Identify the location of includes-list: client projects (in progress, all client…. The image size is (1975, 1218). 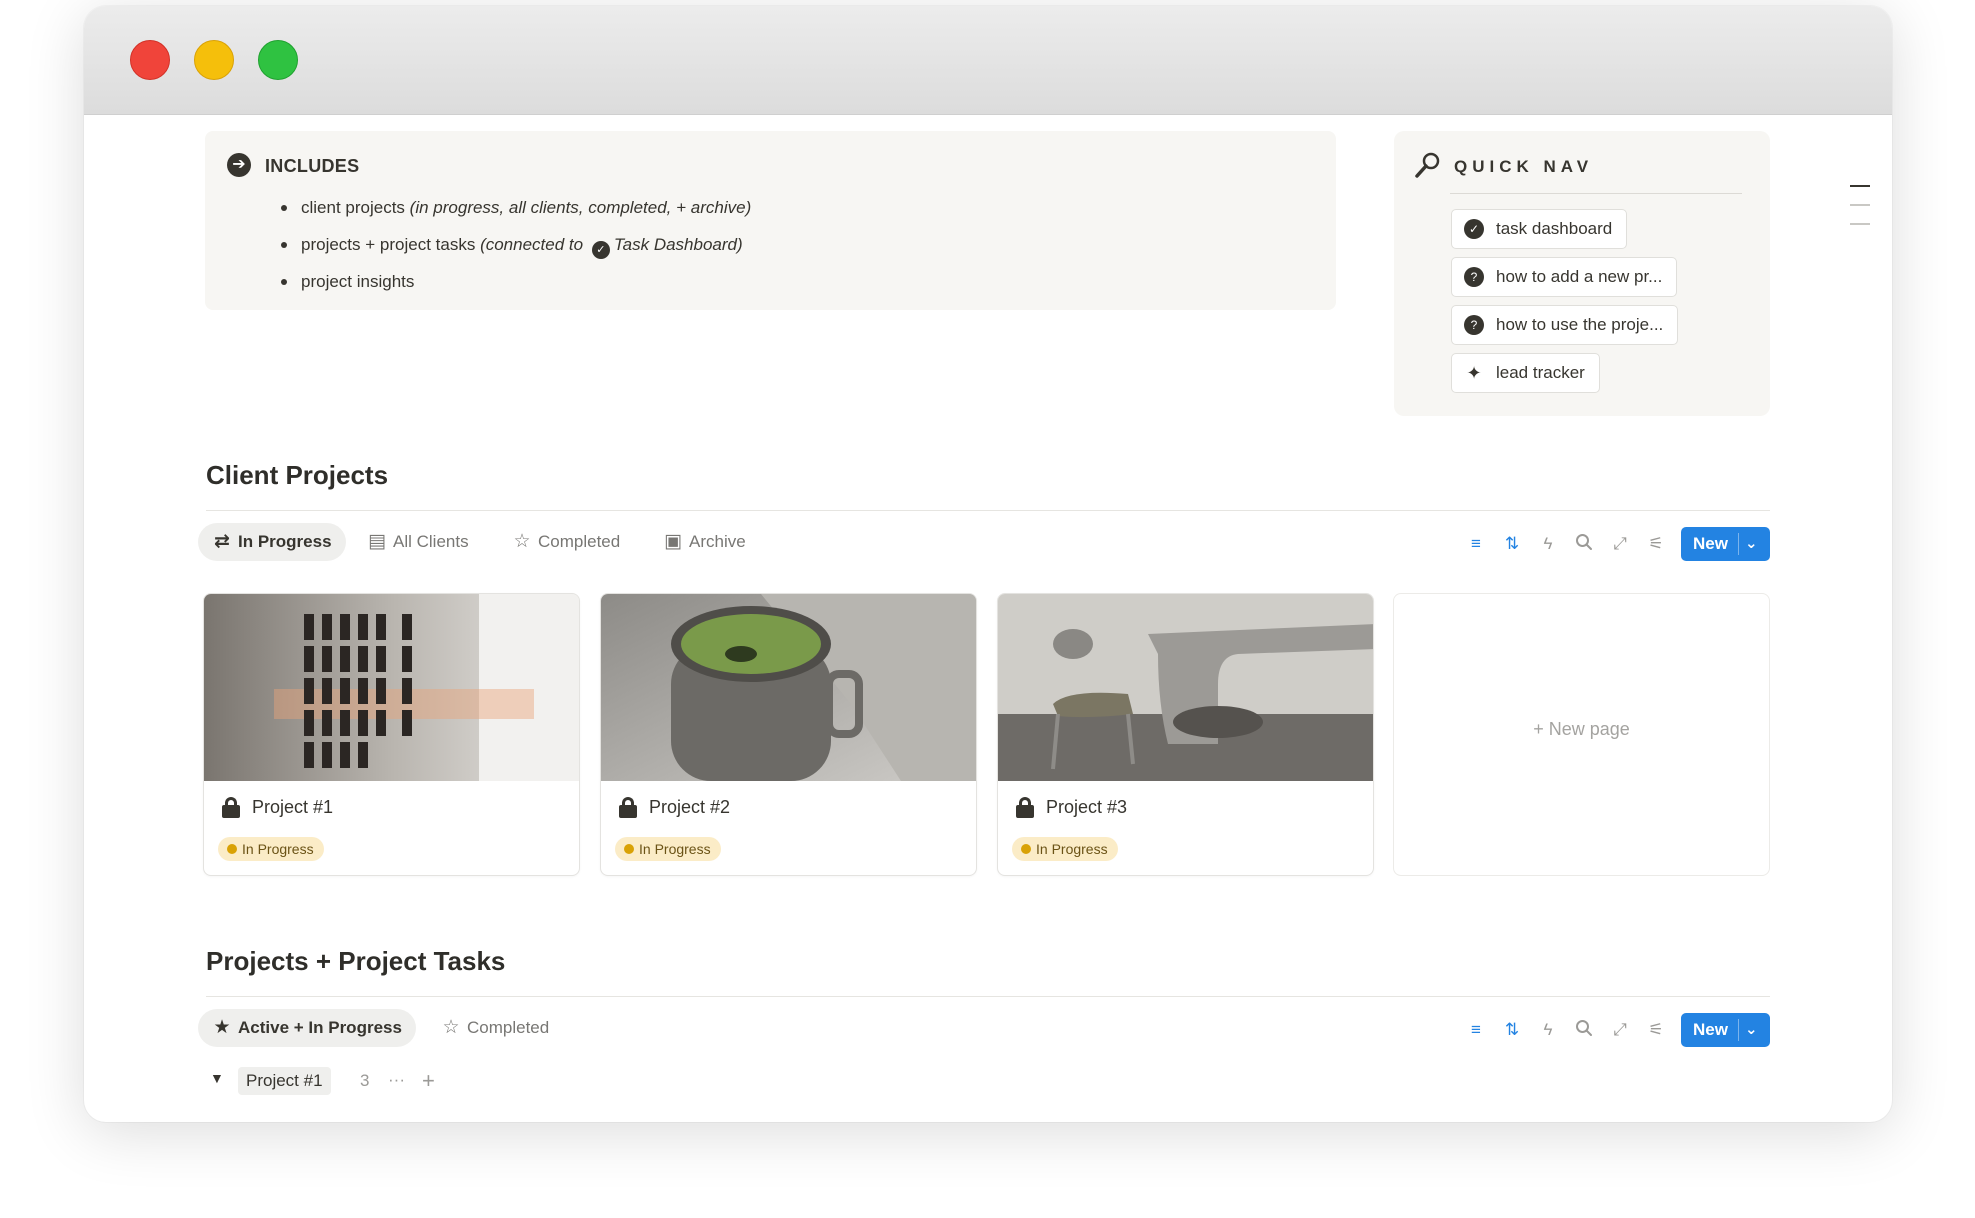
(514, 244).